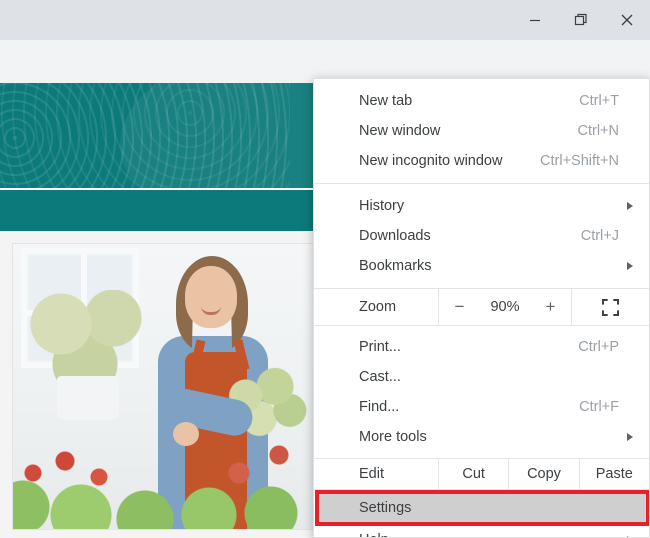 This screenshot has width=650, height=538. I want to click on close-icon, so click(627, 20).